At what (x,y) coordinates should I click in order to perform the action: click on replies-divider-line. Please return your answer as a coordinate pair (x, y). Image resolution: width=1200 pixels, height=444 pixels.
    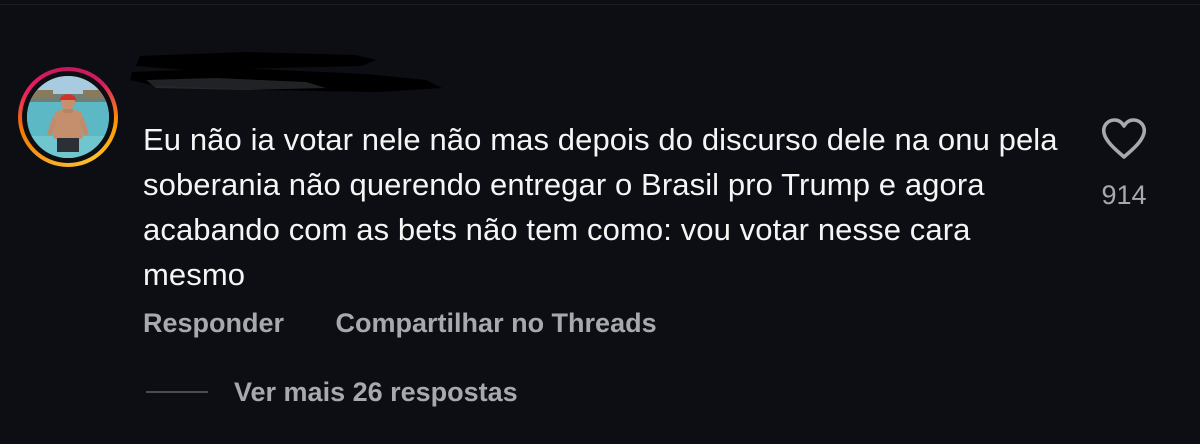
    Looking at the image, I should click on (177, 392).